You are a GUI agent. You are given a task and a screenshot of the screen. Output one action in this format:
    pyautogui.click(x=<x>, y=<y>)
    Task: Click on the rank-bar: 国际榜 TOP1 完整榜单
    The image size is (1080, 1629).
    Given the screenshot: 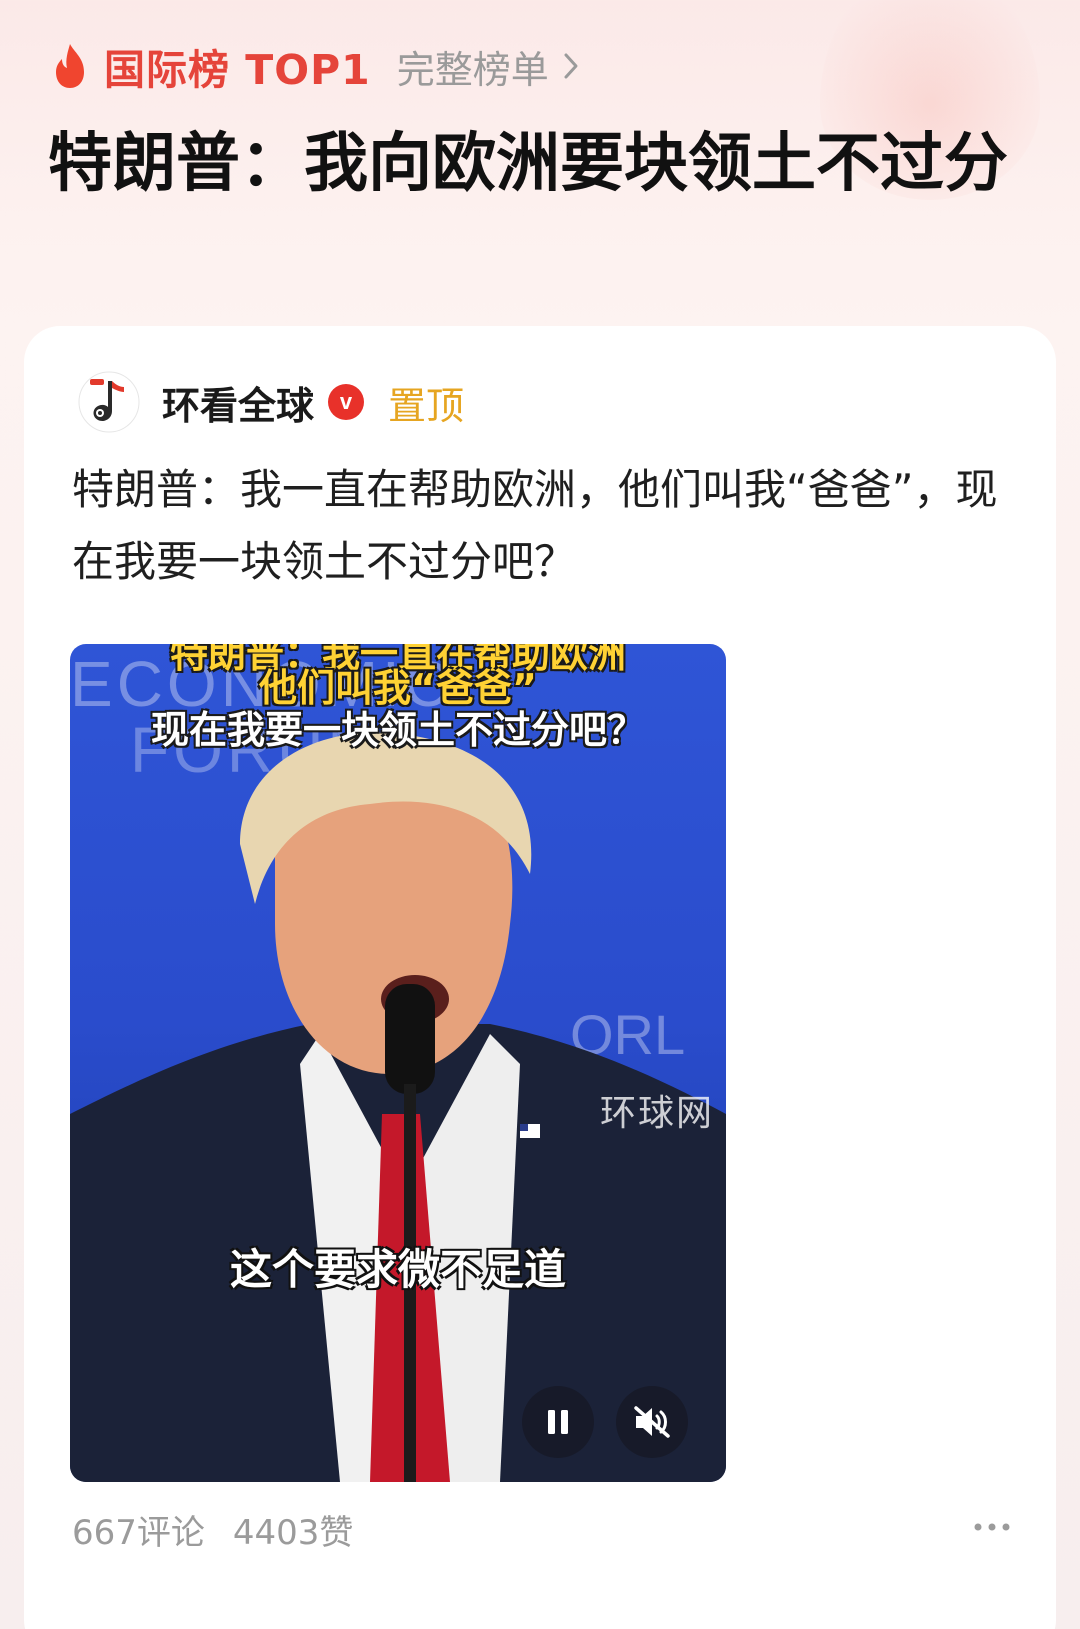 What is the action you would take?
    pyautogui.click(x=314, y=66)
    